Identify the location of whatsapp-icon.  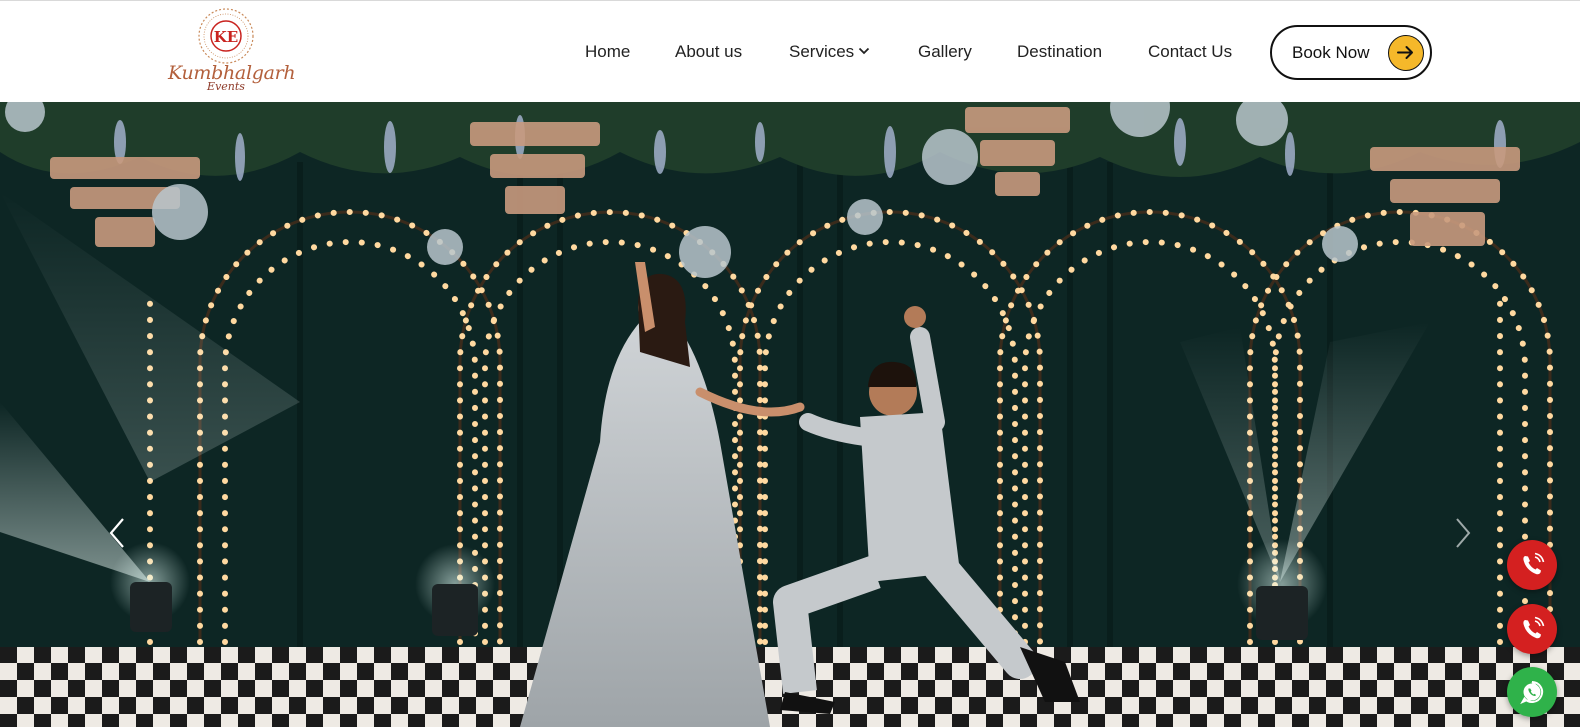
(1532, 692).